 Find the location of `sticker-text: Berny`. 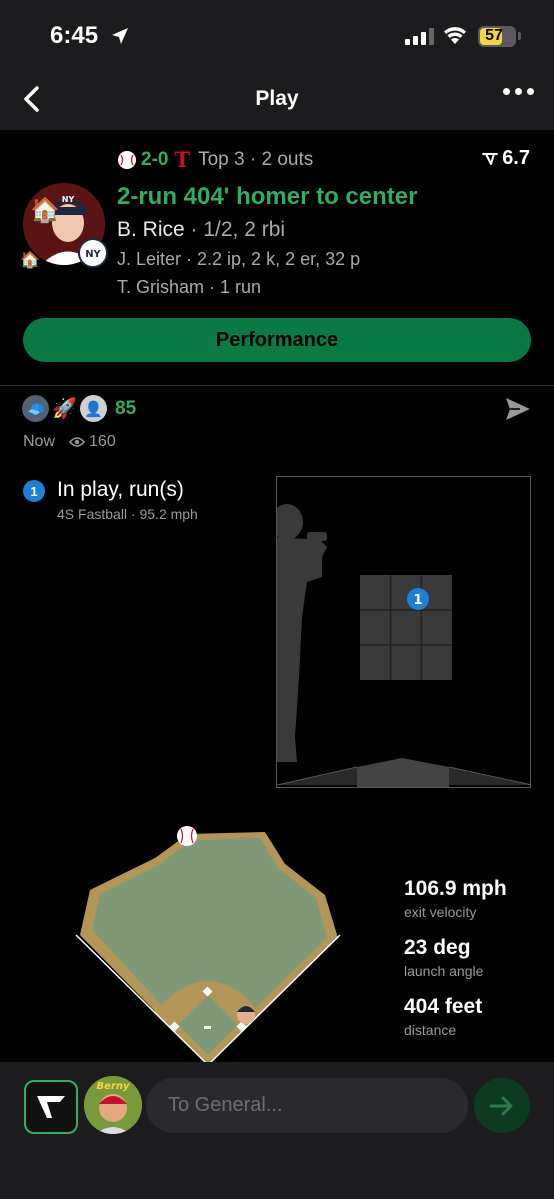

sticker-text: Berny is located at coordinates (113, 1086).